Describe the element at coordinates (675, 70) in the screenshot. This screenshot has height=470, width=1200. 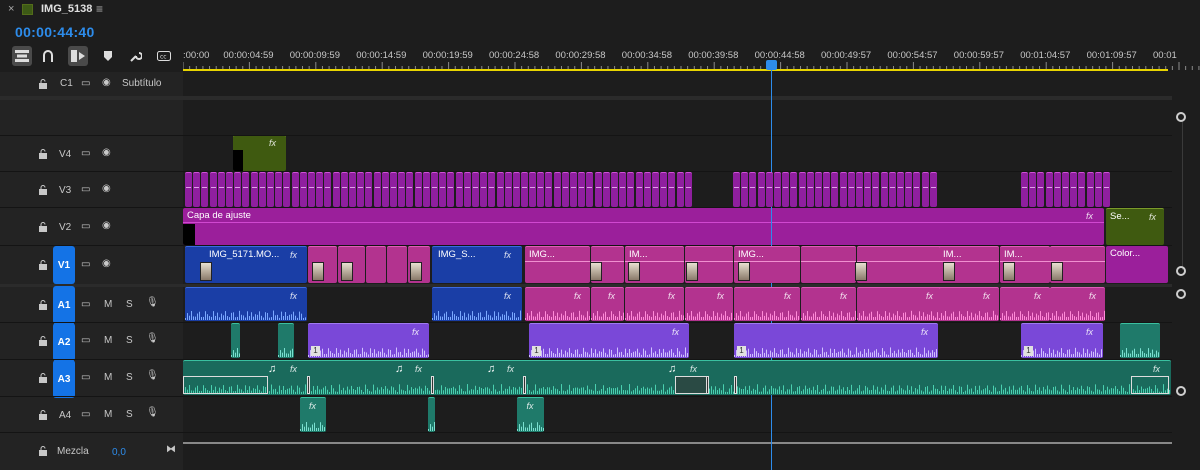
I see `work-area-bar` at that location.